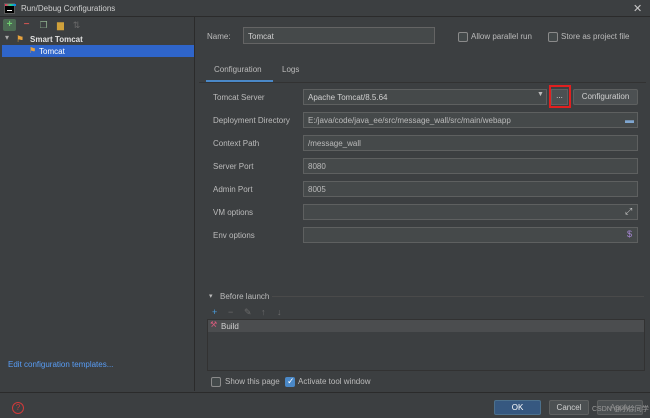 This screenshot has width=650, height=418. Describe the element at coordinates (463, 37) in the screenshot. I see `allow-parallel-run-checkbox` at that location.